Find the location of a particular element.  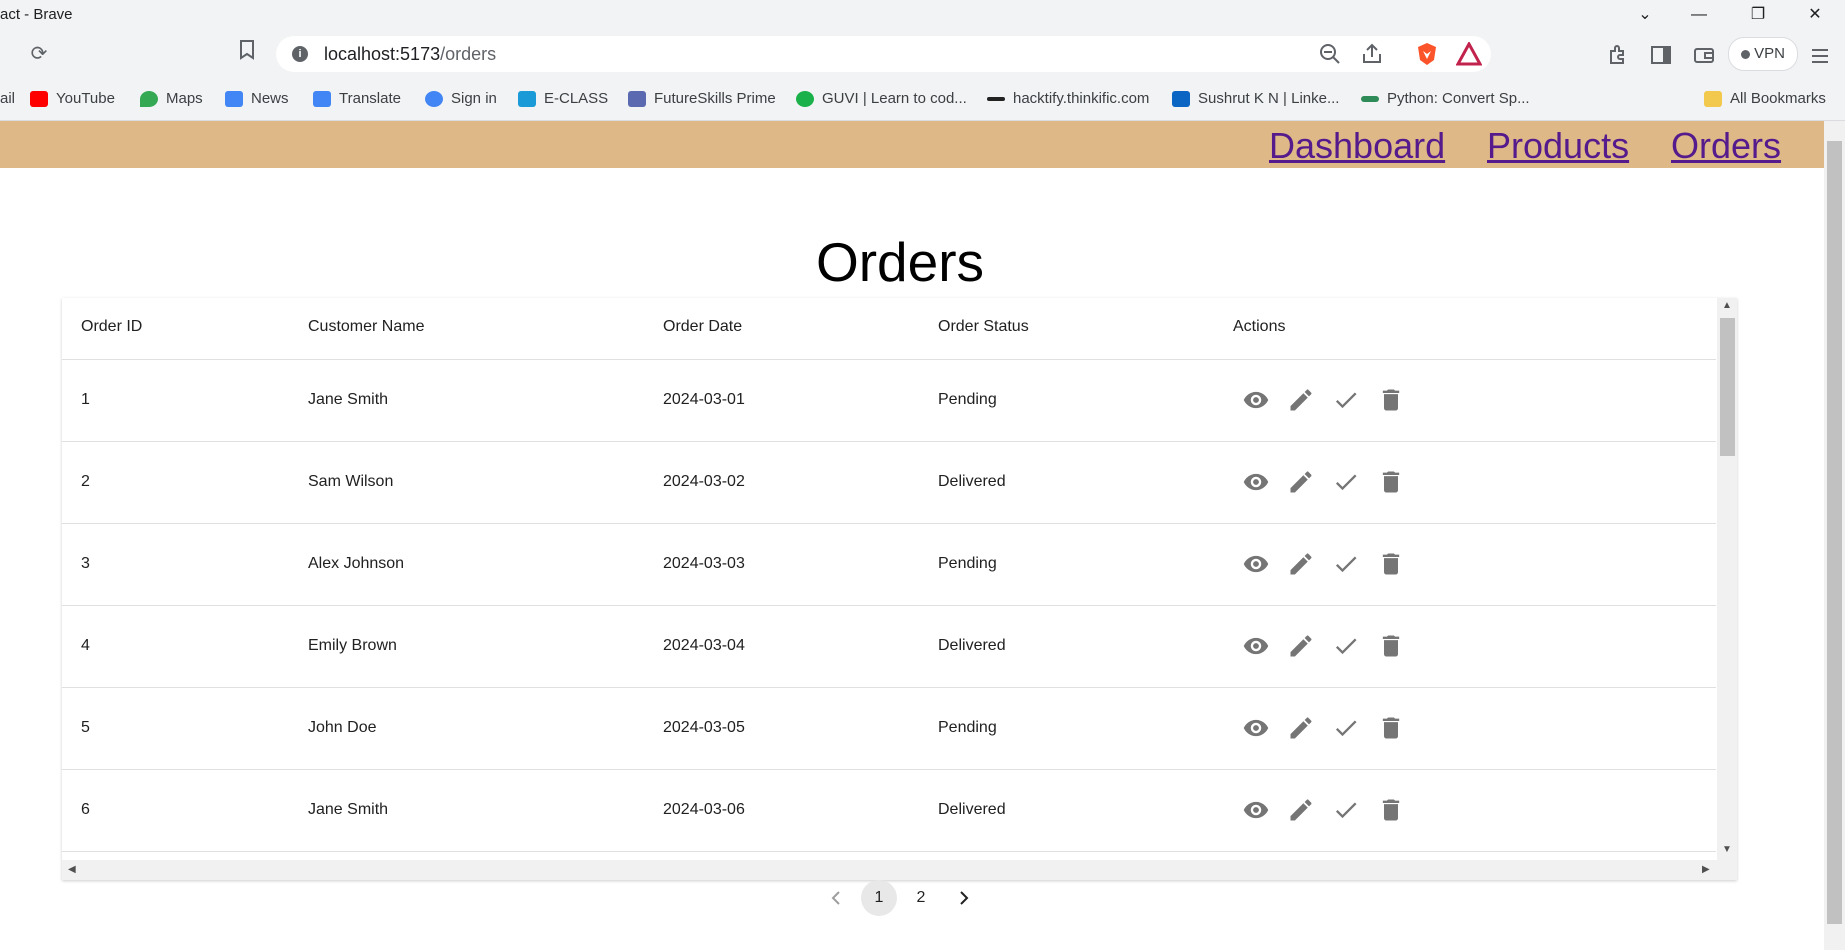

wallet-icon is located at coordinates (1704, 55).